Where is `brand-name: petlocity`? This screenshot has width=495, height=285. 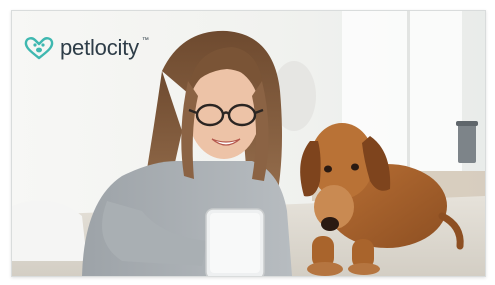 brand-name: petlocity is located at coordinates (99, 47).